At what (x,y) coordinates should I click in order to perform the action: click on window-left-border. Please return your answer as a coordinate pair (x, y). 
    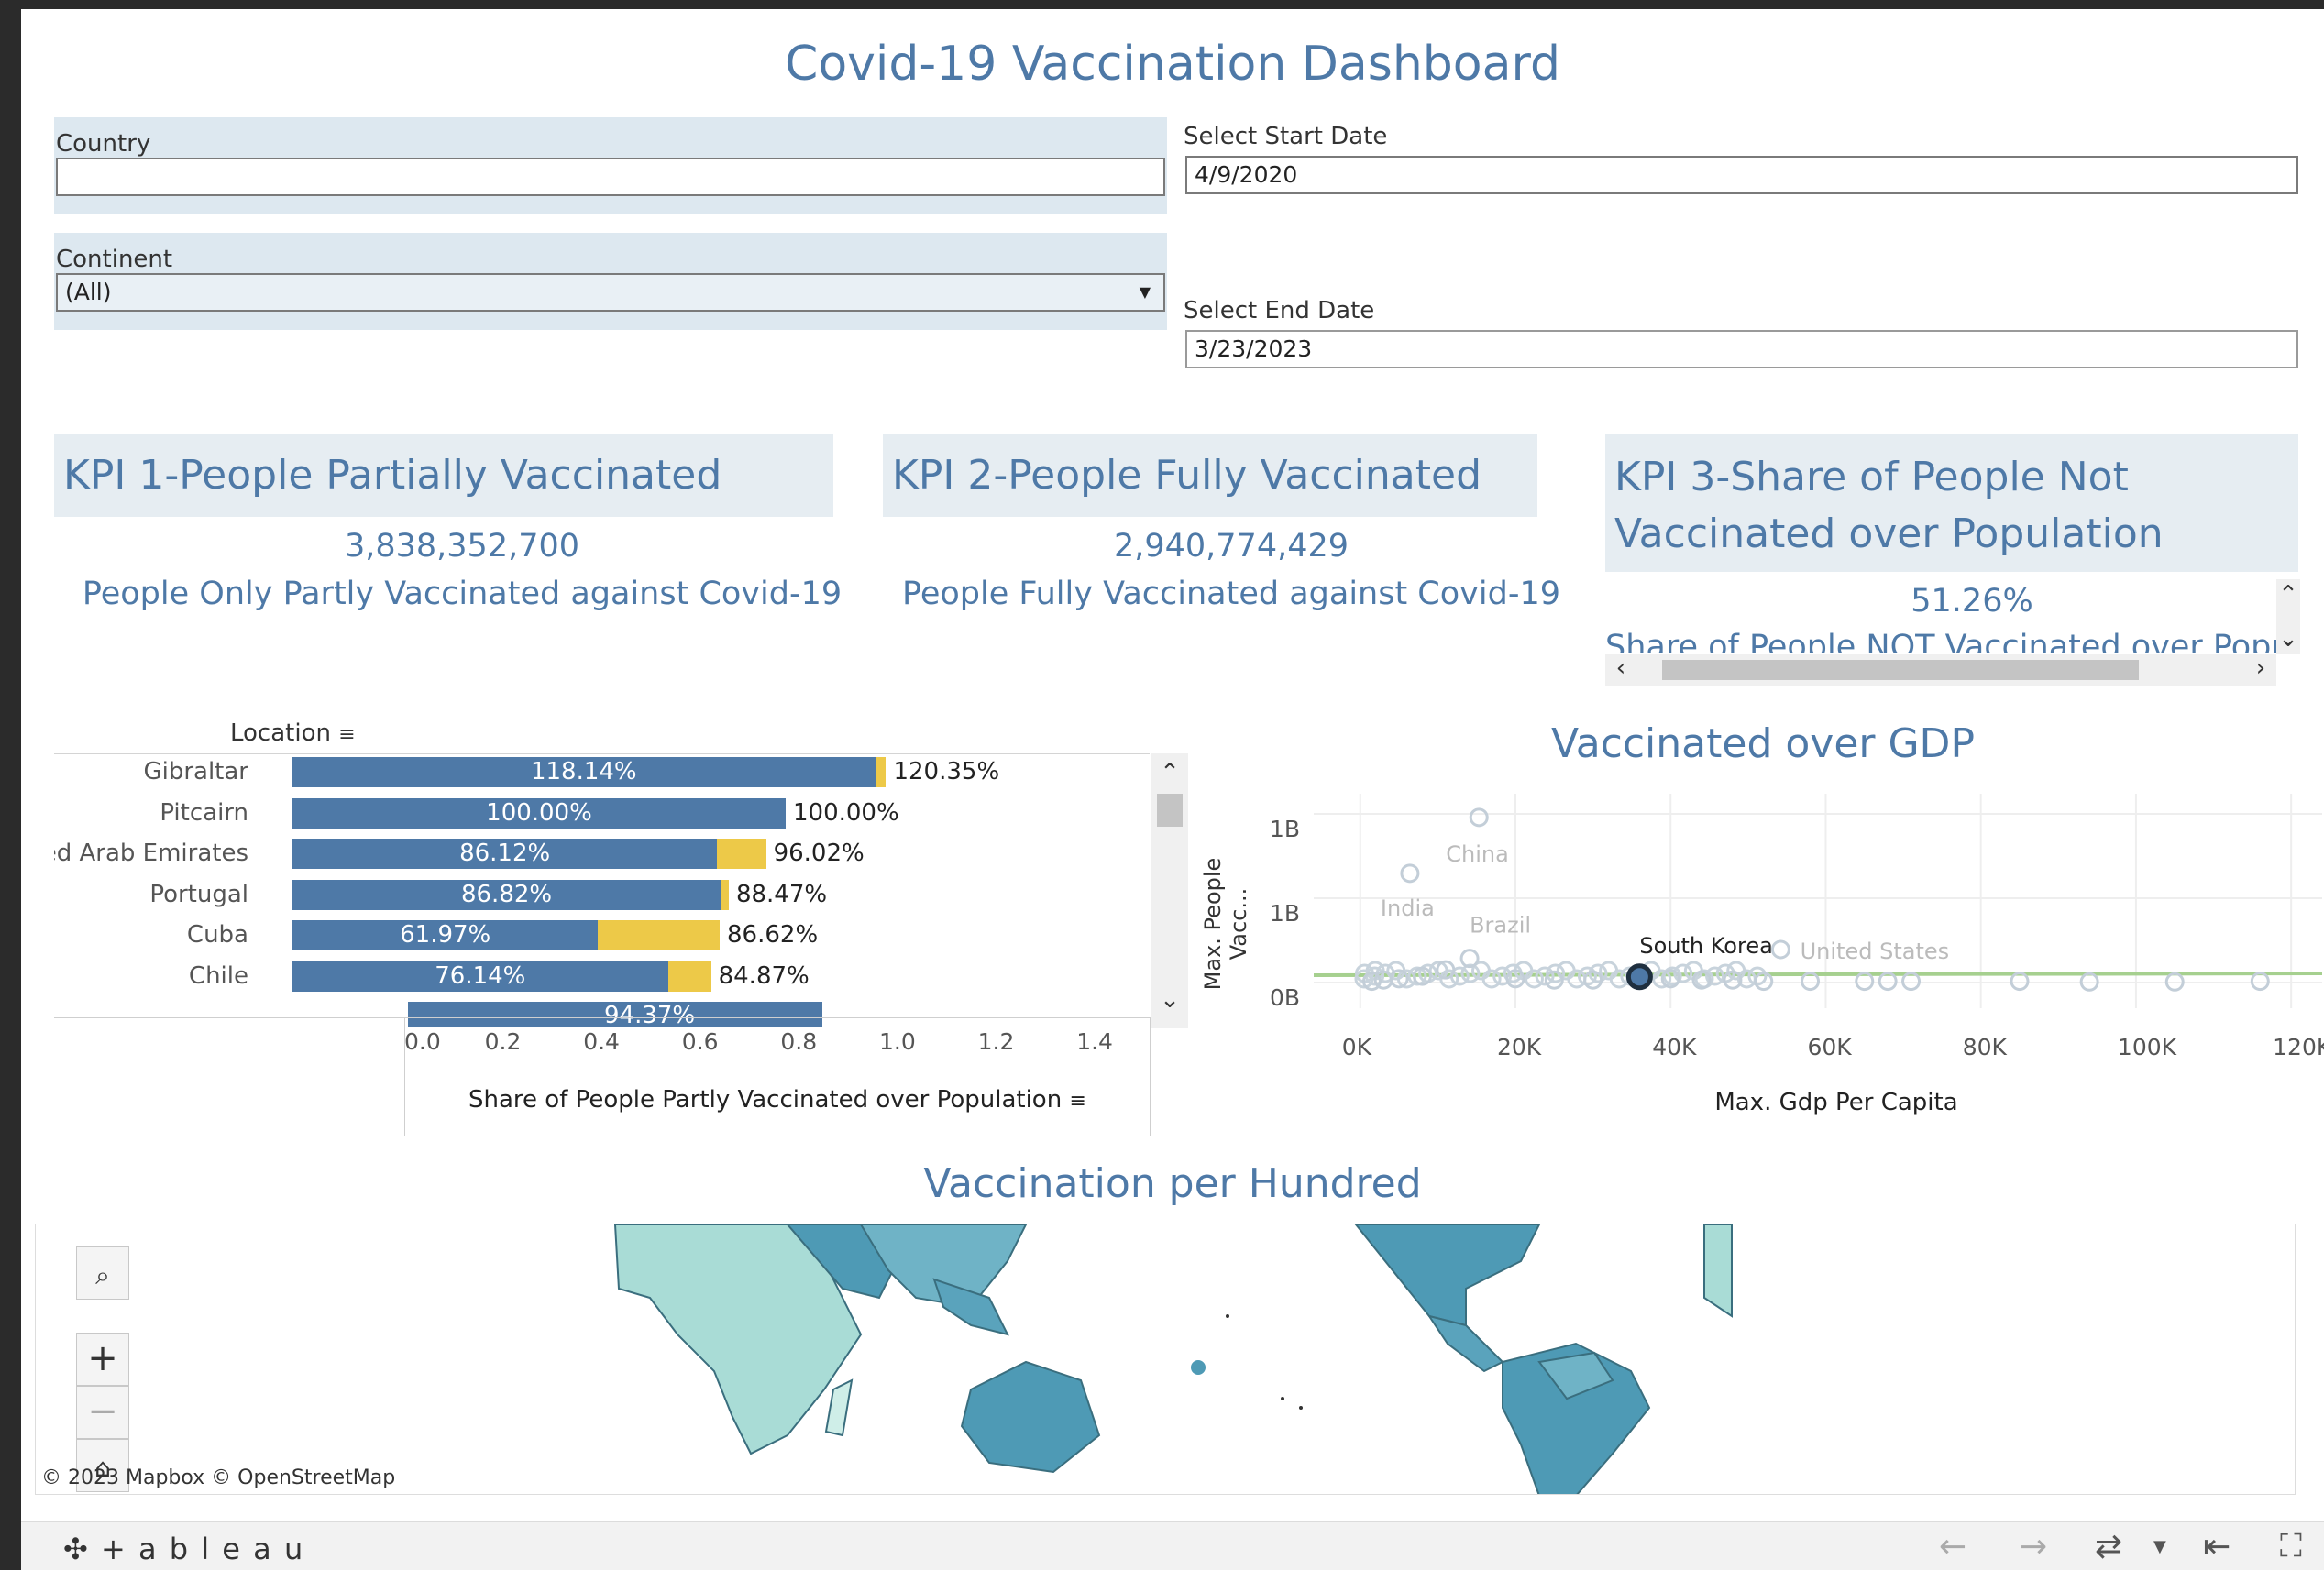
    Looking at the image, I should click on (10, 785).